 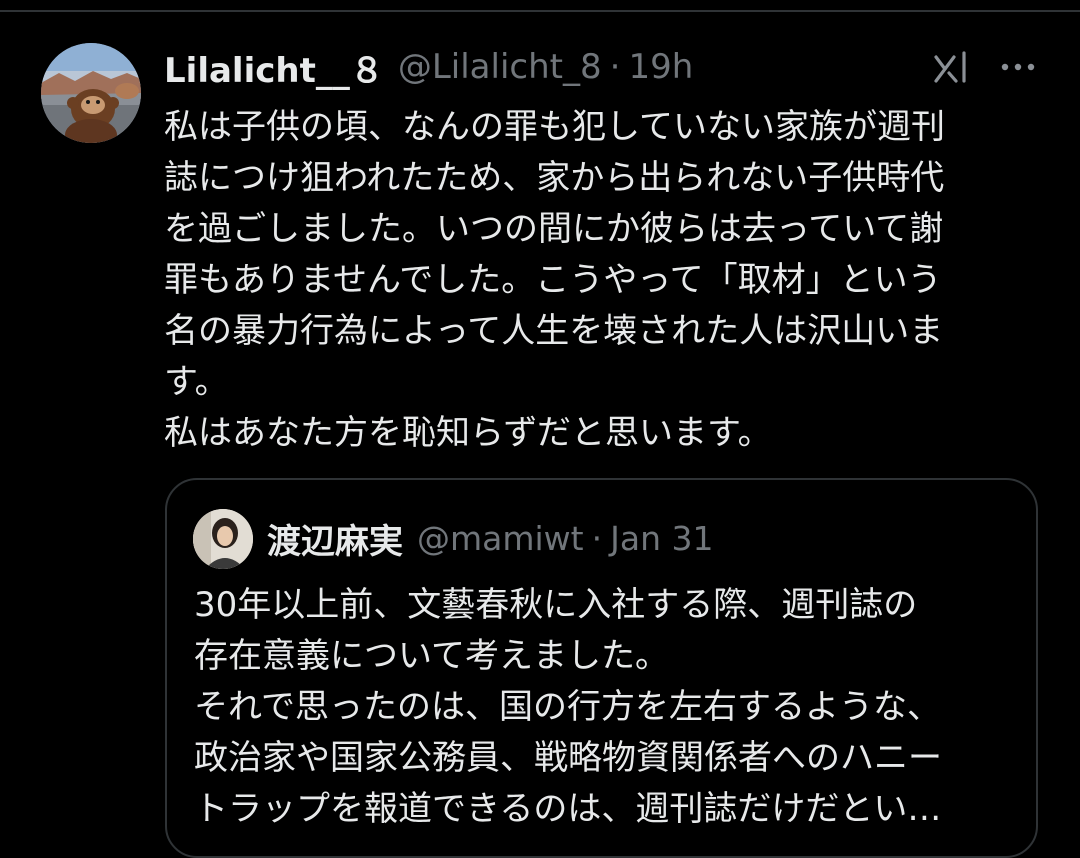 What do you see at coordinates (553, 280) in the screenshot?
I see `tweet-text-line: 罪もありませんでした。こうやって「取材」という` at bounding box center [553, 280].